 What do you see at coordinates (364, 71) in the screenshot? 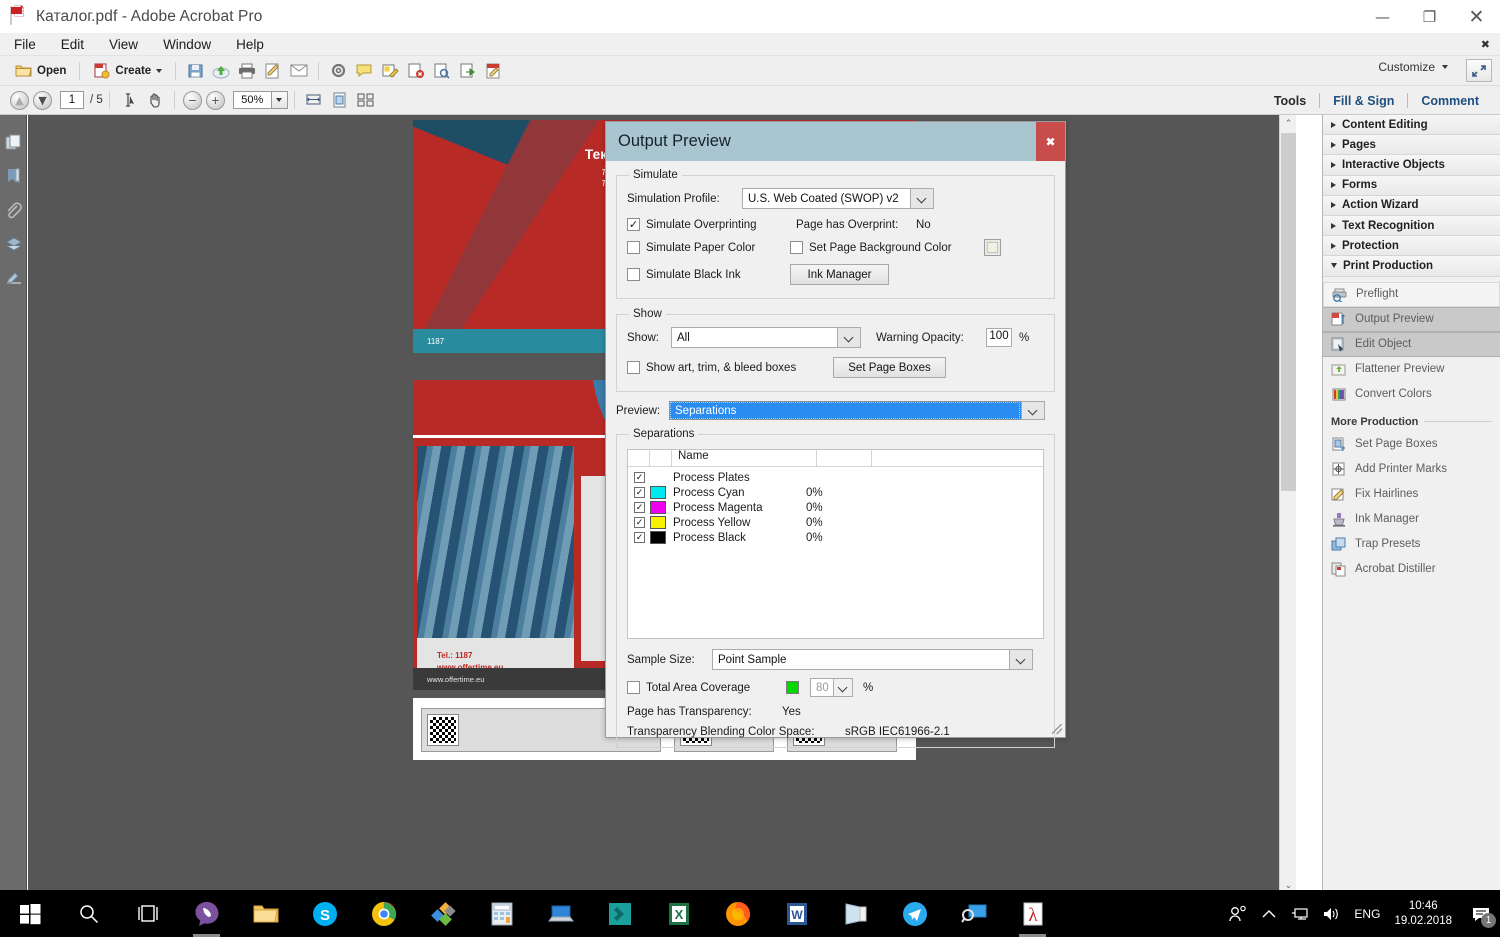
I see `comment-icon` at bounding box center [364, 71].